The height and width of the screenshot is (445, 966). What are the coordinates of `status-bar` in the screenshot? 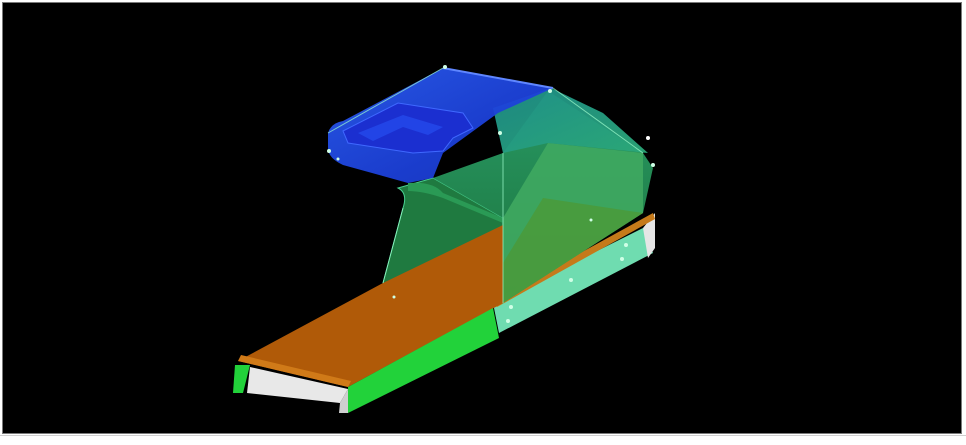 It's located at (483, 440).